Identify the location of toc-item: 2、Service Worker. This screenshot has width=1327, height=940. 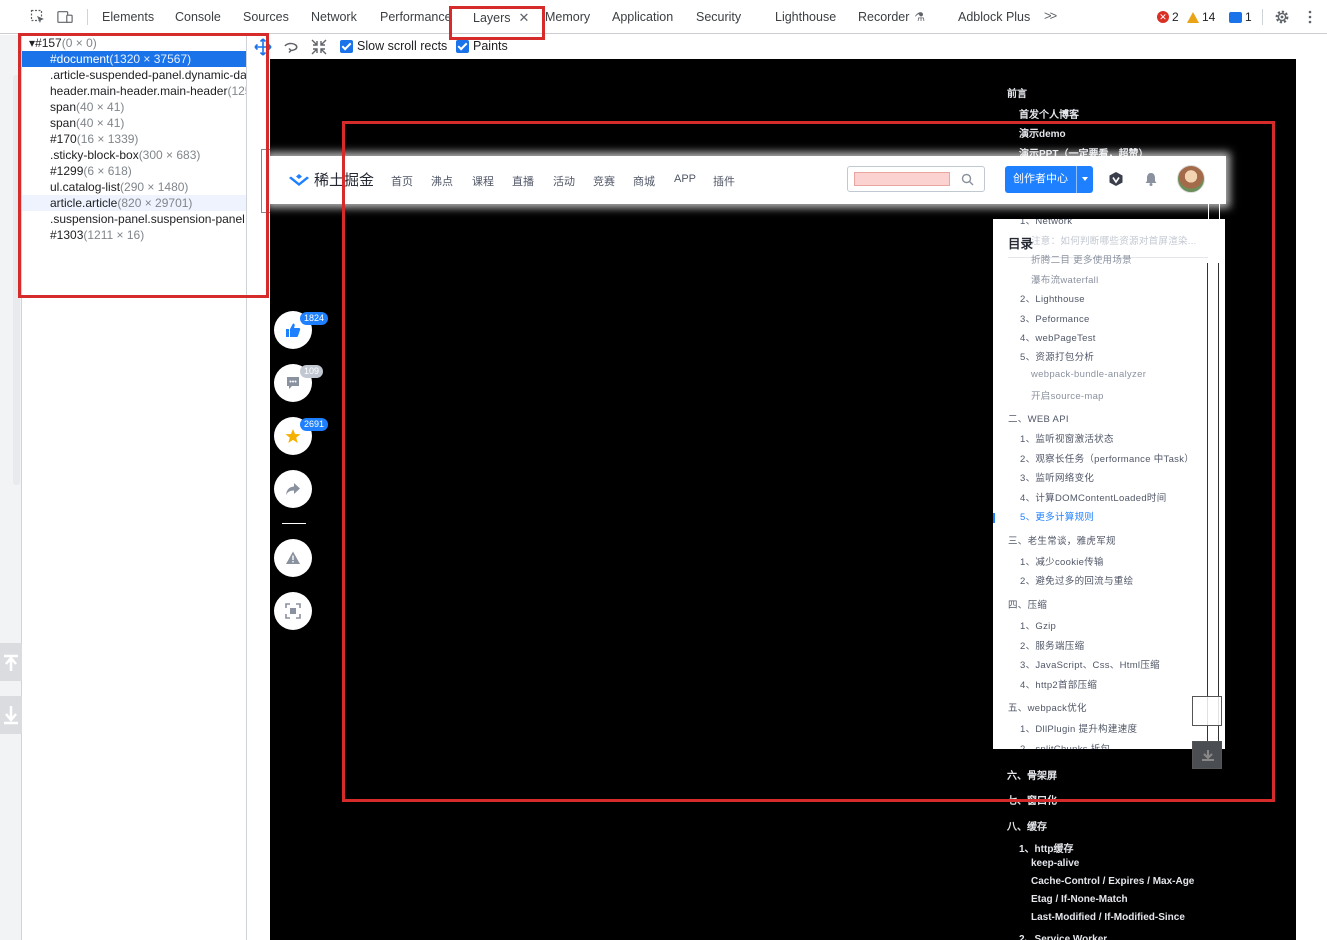
(1063, 937).